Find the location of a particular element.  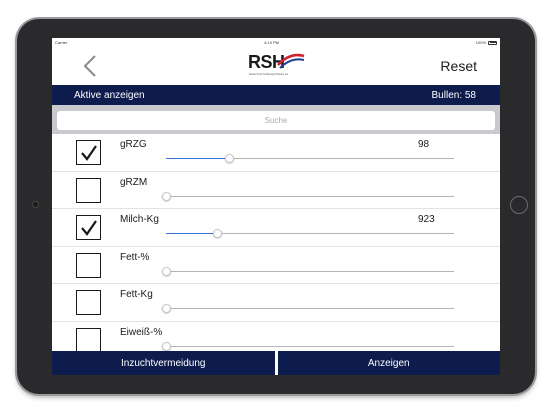

trait-row: gRZM is located at coordinates (276, 190).